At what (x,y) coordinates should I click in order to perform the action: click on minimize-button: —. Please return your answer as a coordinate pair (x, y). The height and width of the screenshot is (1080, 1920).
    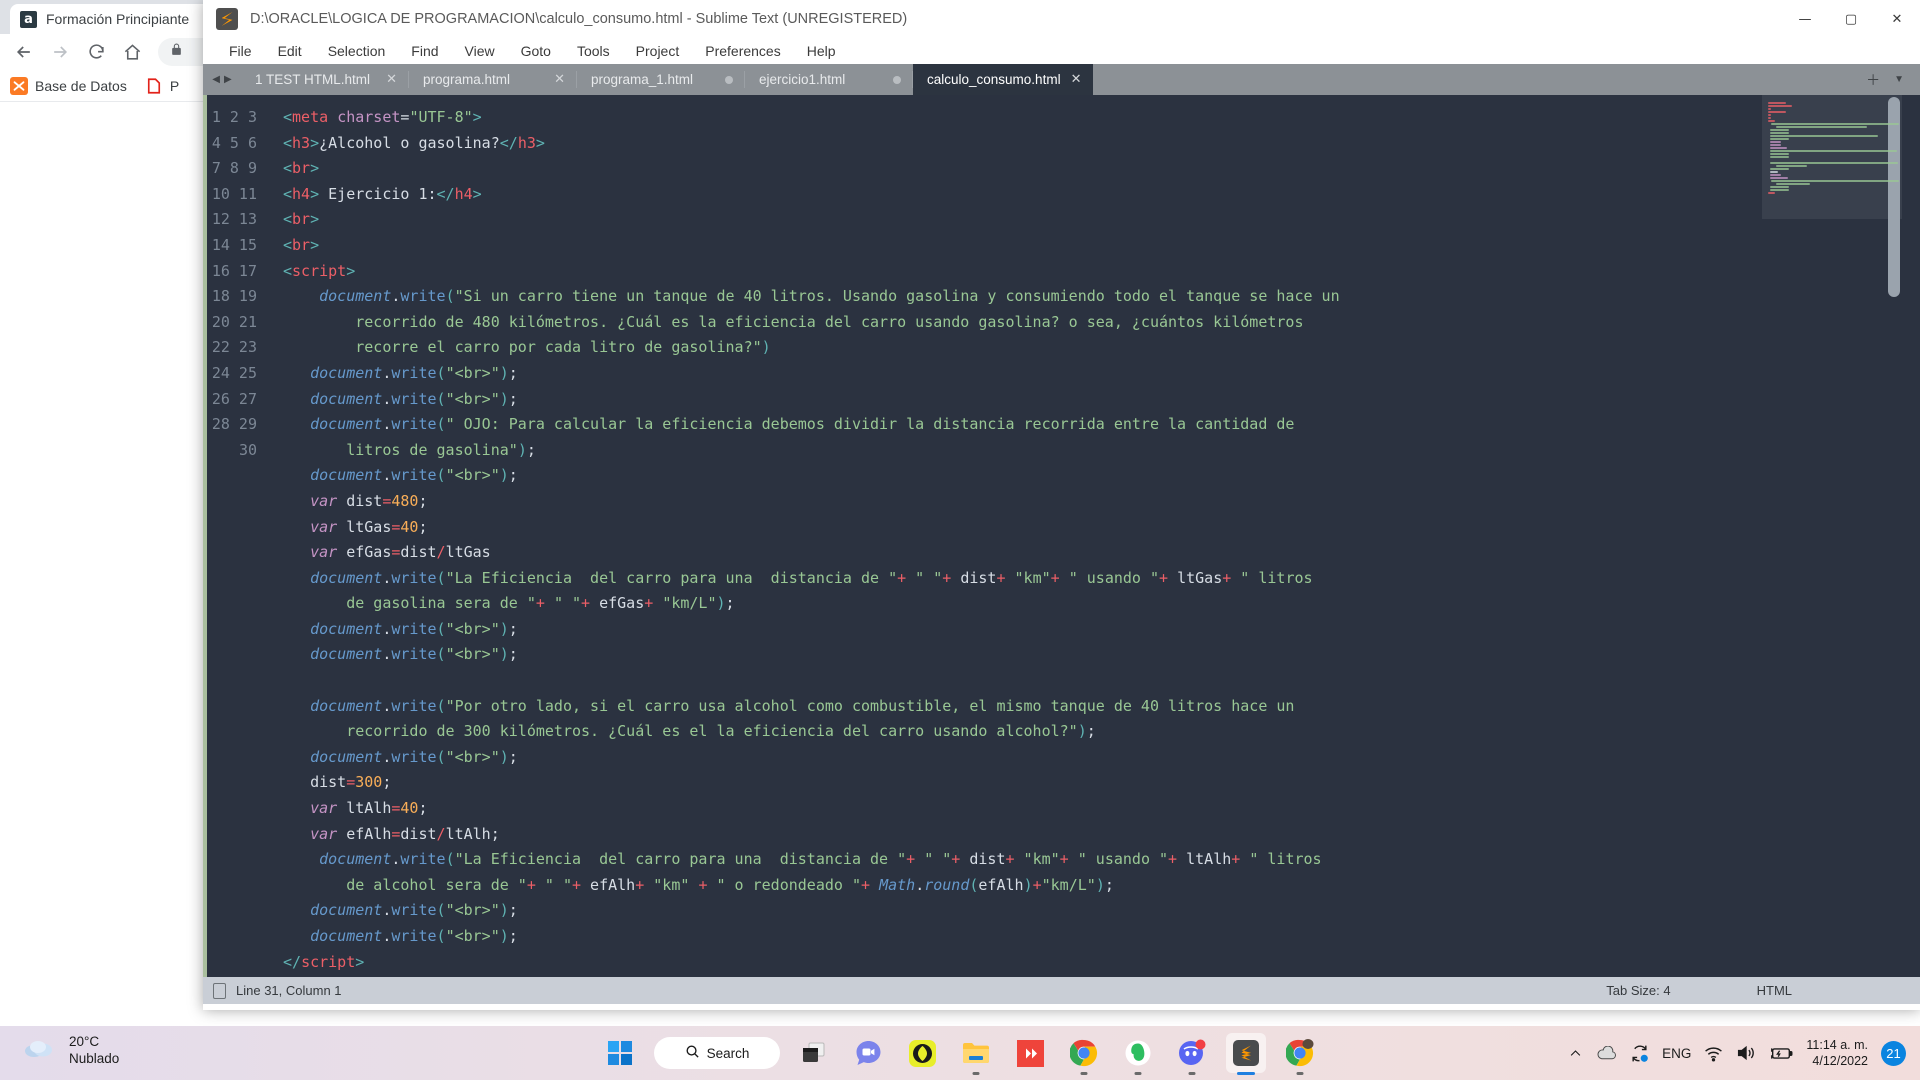
    Looking at the image, I should click on (1805, 19).